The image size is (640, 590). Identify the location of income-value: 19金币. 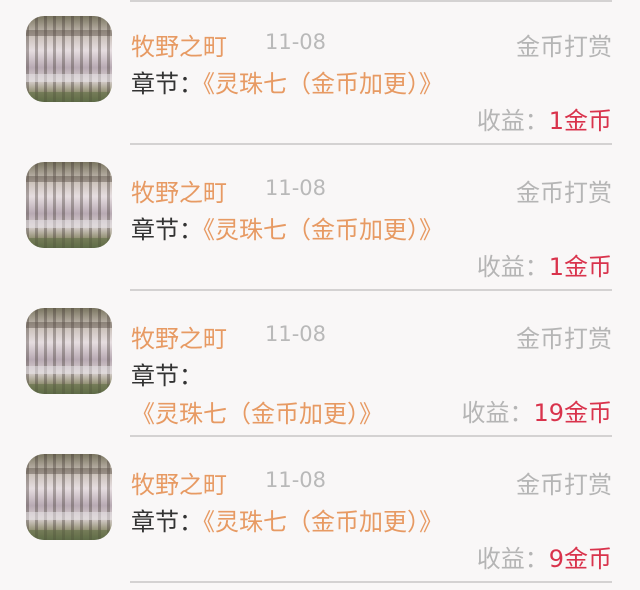
(572, 413).